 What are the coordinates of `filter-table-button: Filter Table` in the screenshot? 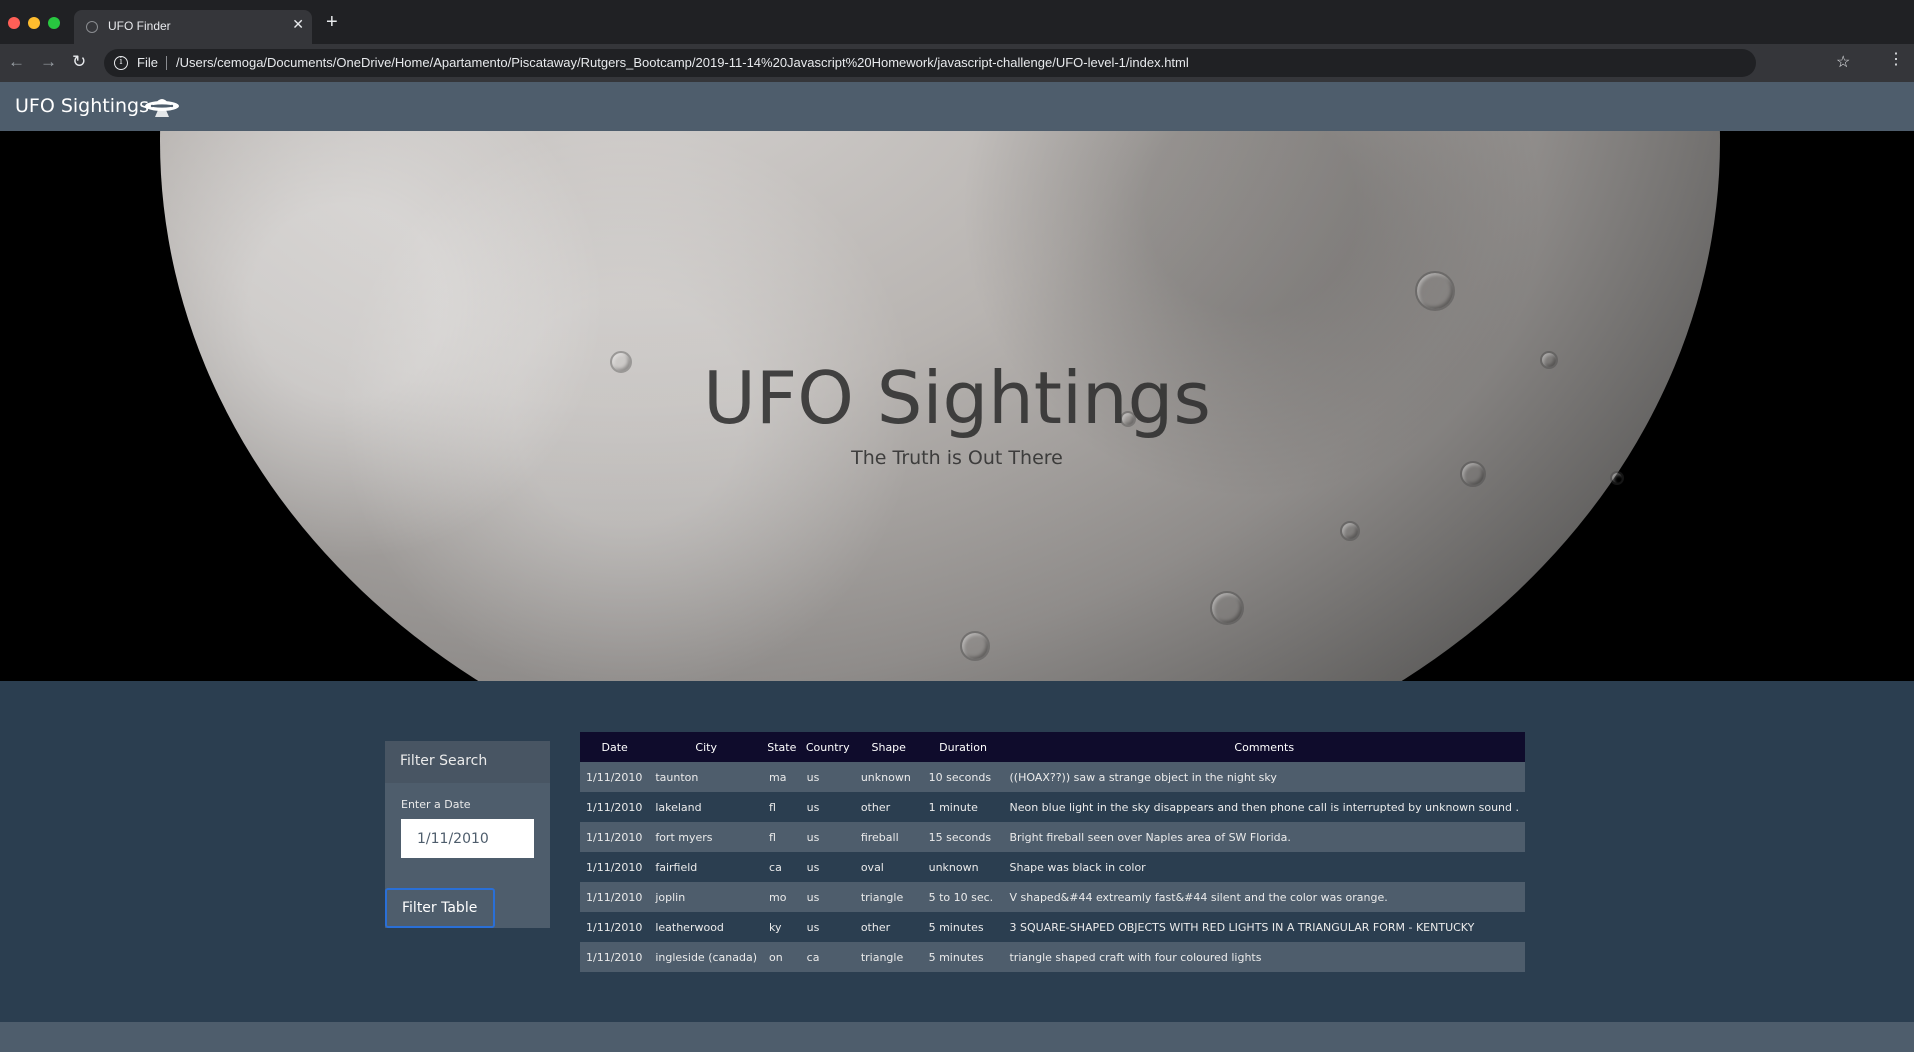 It's located at (440, 908).